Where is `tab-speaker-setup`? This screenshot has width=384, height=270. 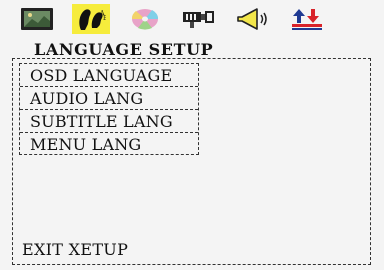 tab-speaker-setup is located at coordinates (253, 19).